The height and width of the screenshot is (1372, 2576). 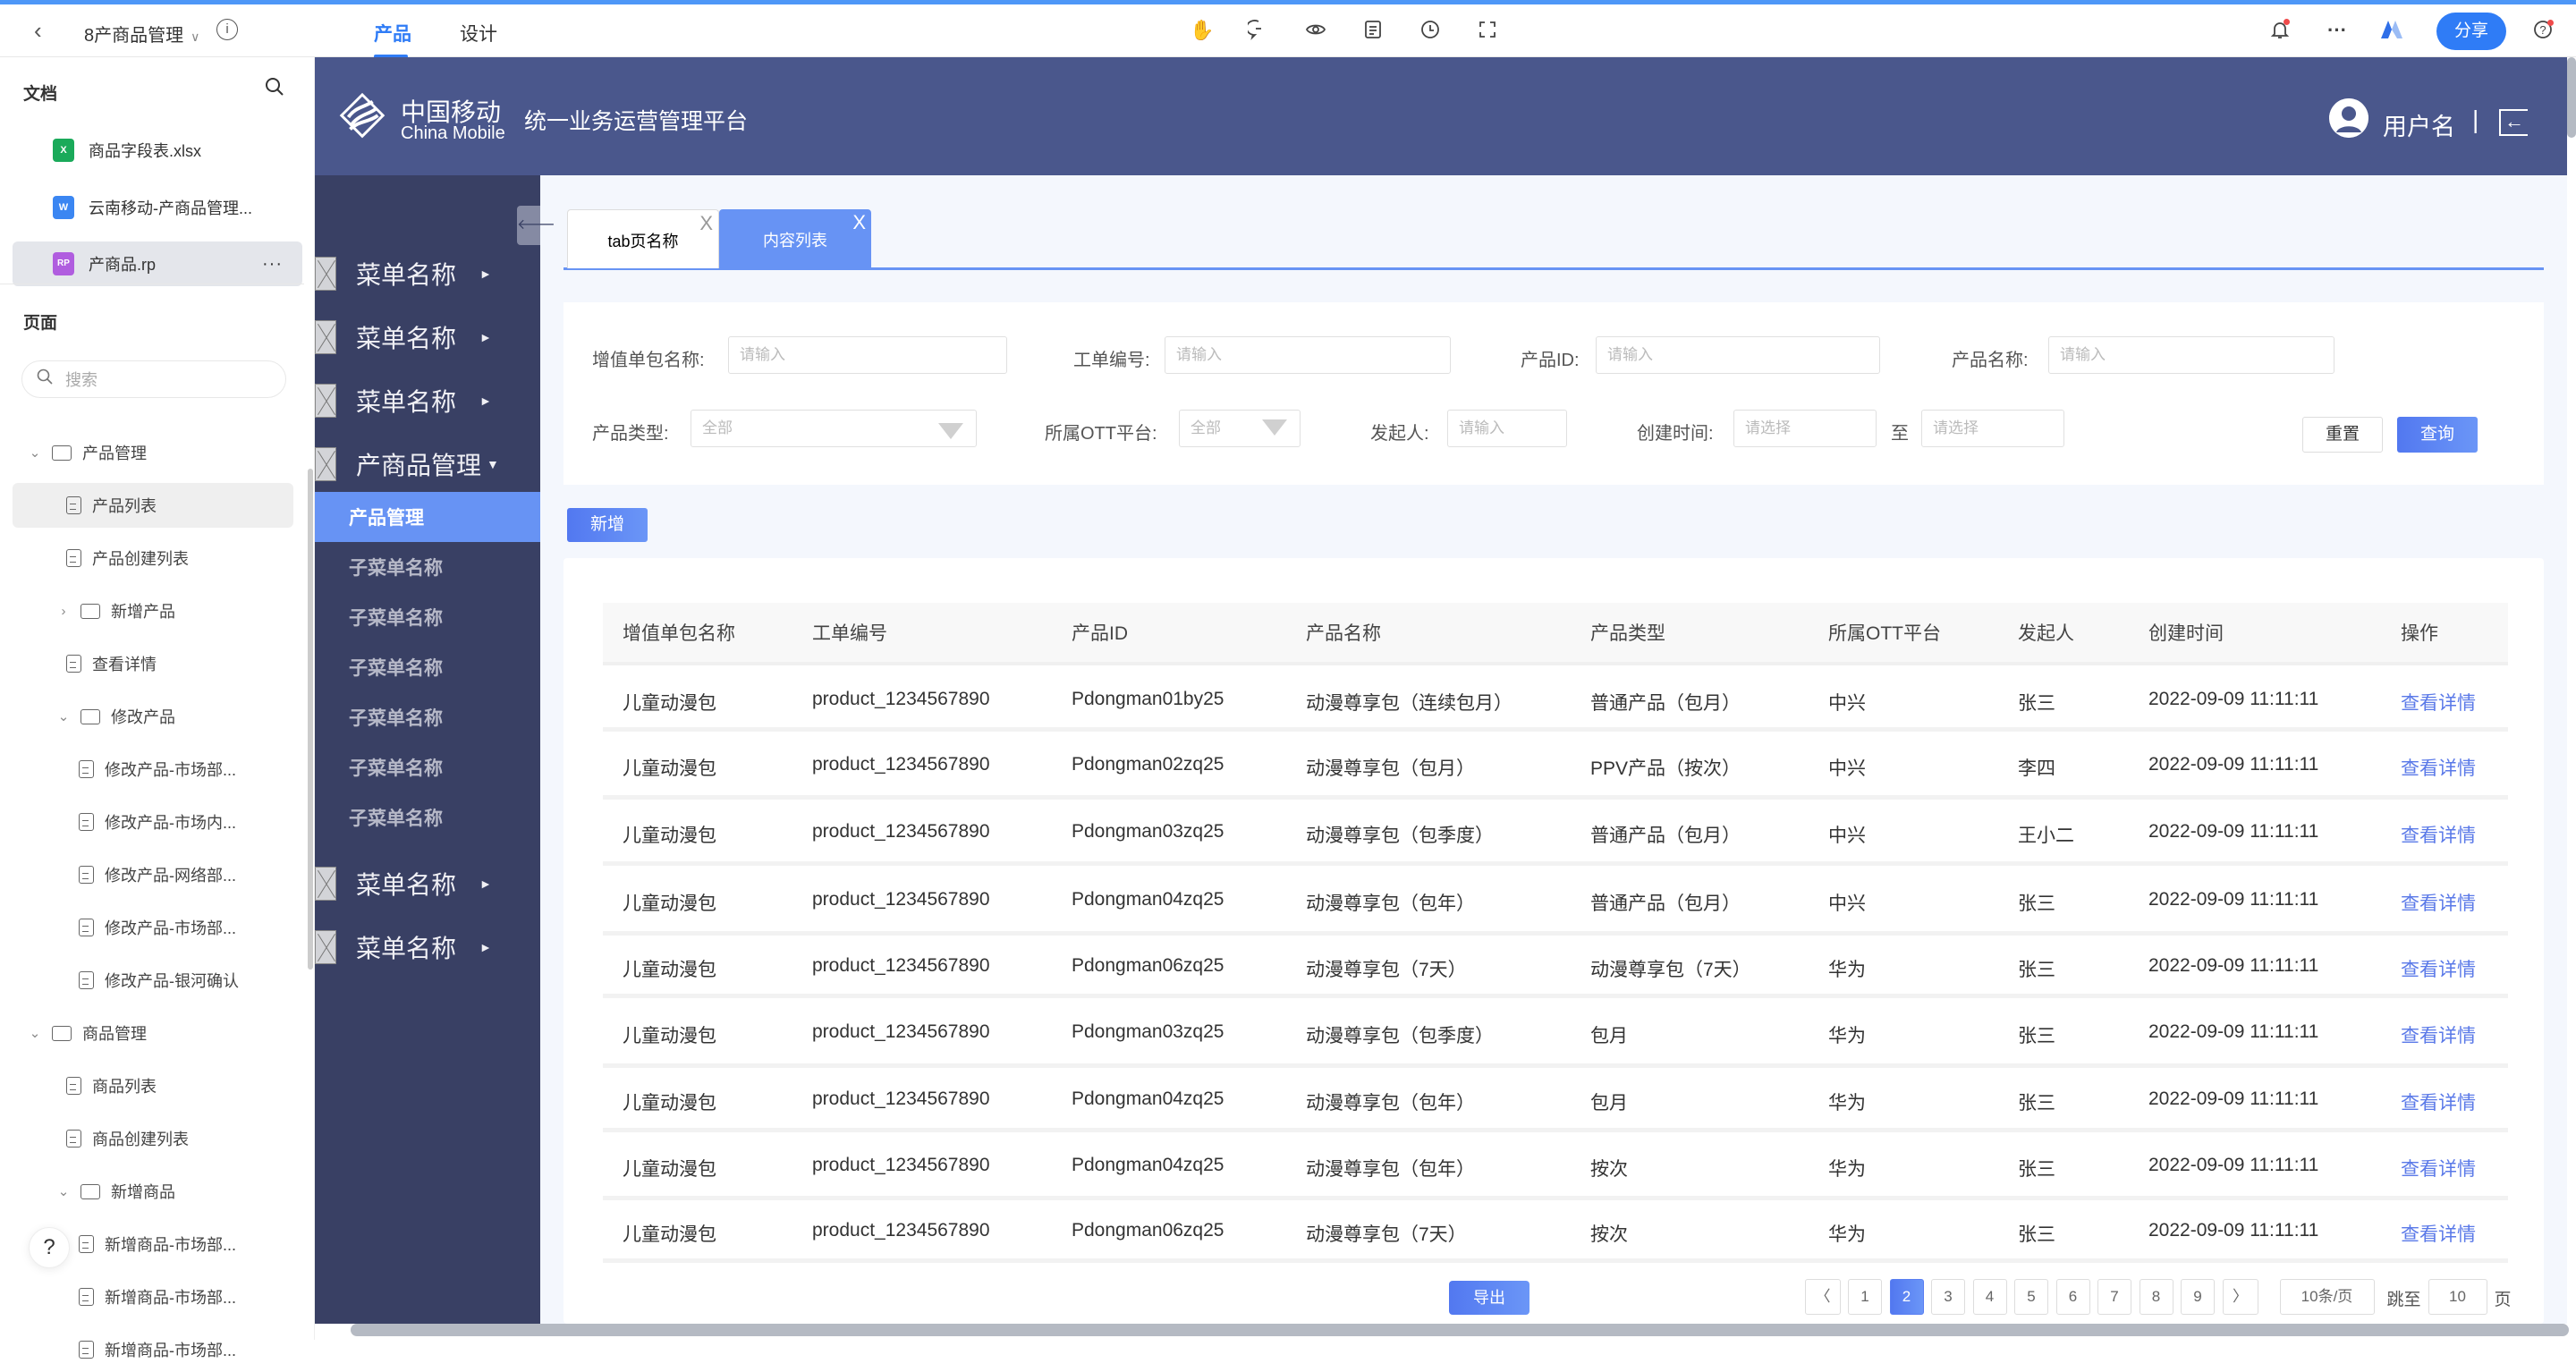 What do you see at coordinates (1487, 30) in the screenshot?
I see `fullscreen-icon` at bounding box center [1487, 30].